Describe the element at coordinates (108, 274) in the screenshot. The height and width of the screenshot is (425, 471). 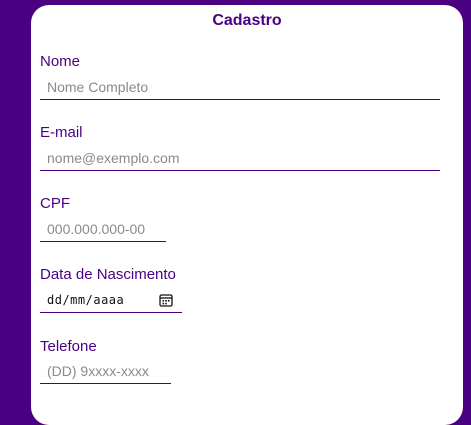
I see `nascimento-label: Data de Nascimento` at that location.